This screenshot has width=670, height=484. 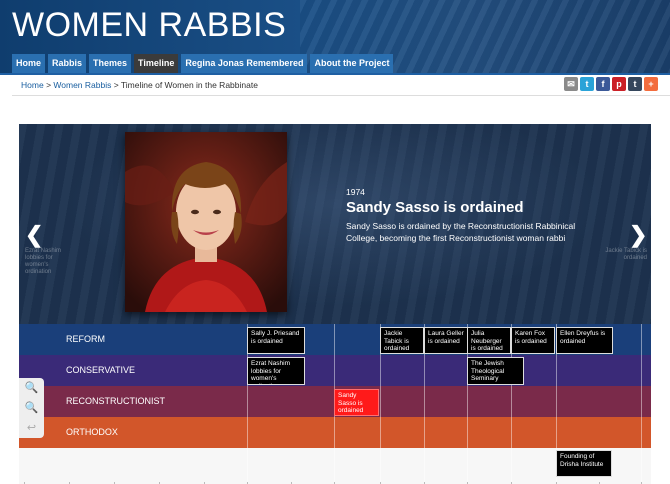 I want to click on prev-arrow-icon: ❮, so click(x=34, y=235).